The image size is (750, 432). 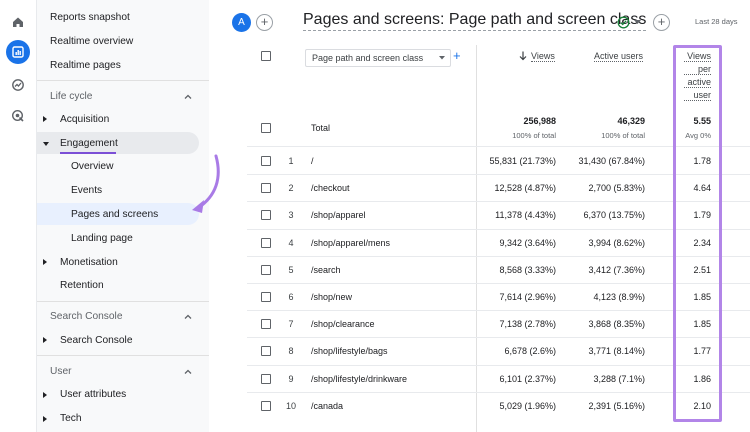 I want to click on nav-monetisation: Monetisation, so click(x=89, y=262).